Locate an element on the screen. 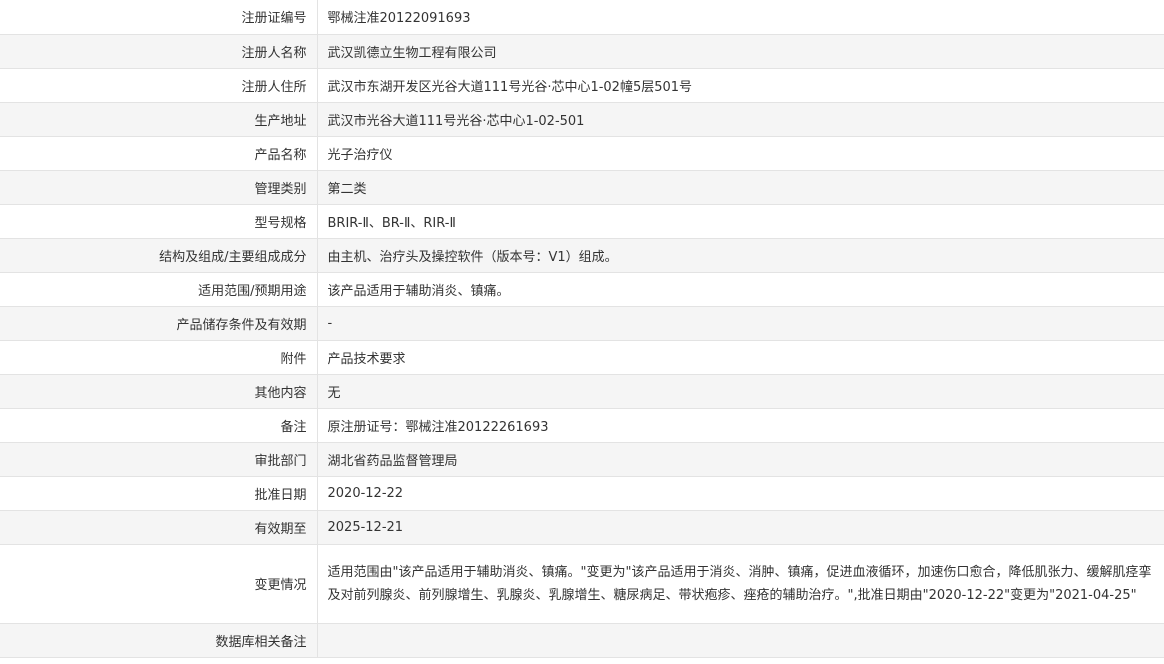  field-value: - is located at coordinates (740, 323).